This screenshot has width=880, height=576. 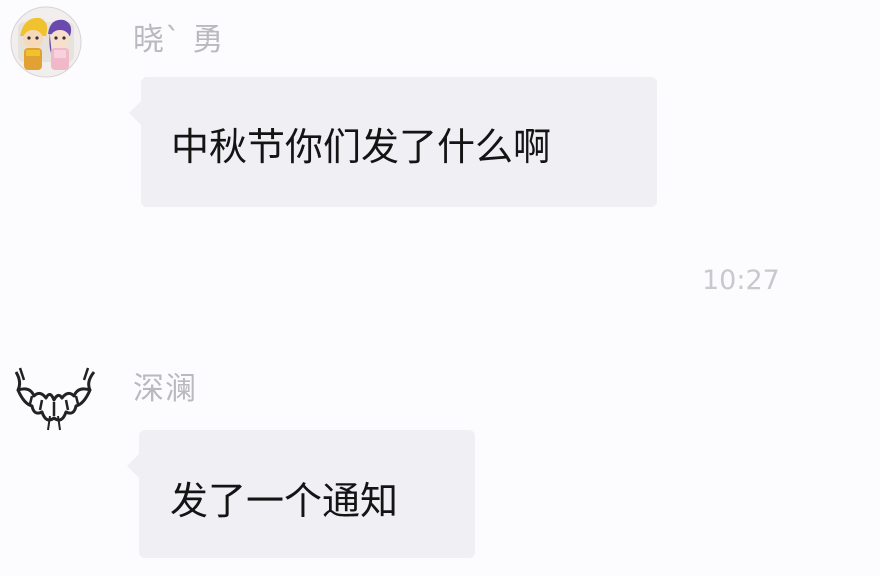 I want to click on sender-name: 晓ˋ 勇, so click(x=179, y=40).